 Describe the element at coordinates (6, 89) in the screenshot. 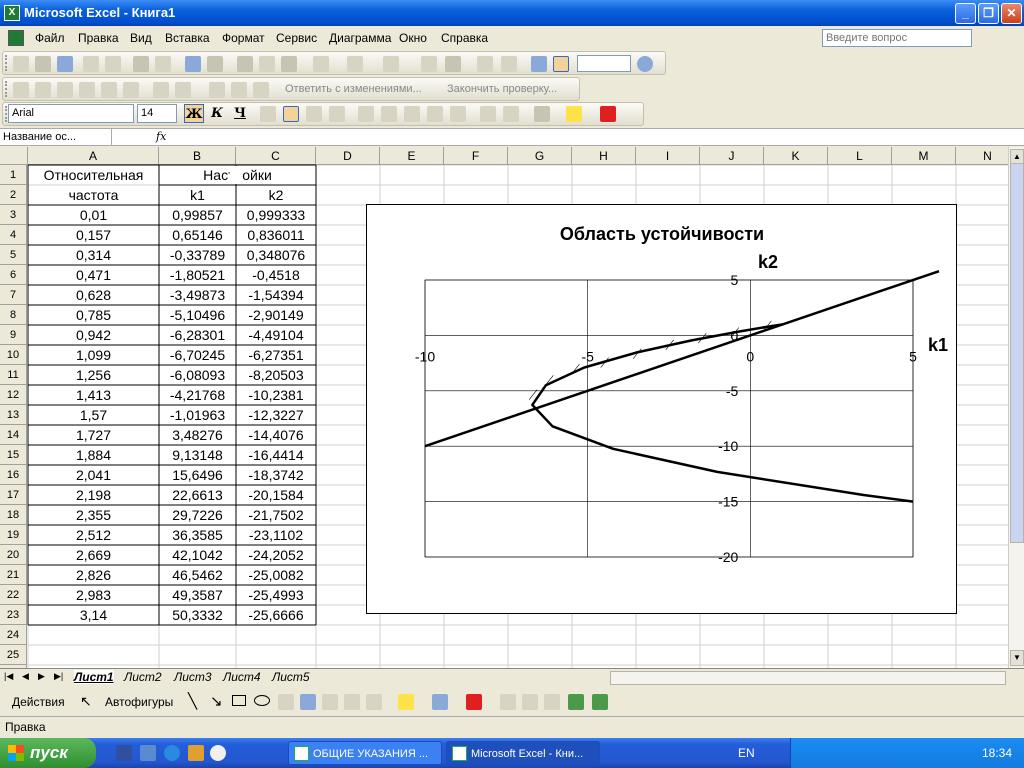

I see `toolbar-grip` at that location.